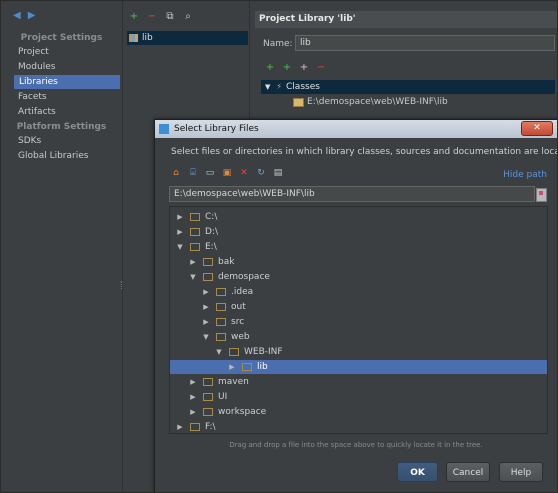  Describe the element at coordinates (188, 17) in the screenshot. I see `search-icon: ⌕` at that location.